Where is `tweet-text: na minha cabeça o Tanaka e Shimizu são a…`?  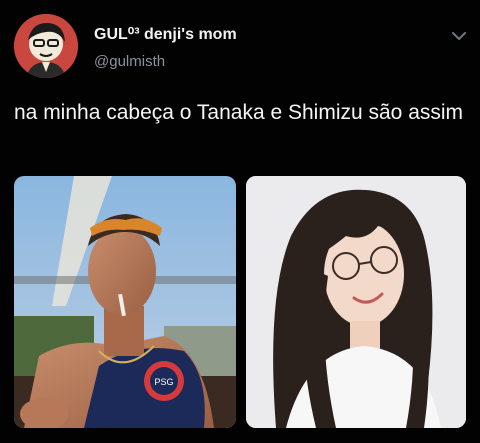
tweet-text: na minha cabeça o Tanaka e Shimizu são a… is located at coordinates (239, 112).